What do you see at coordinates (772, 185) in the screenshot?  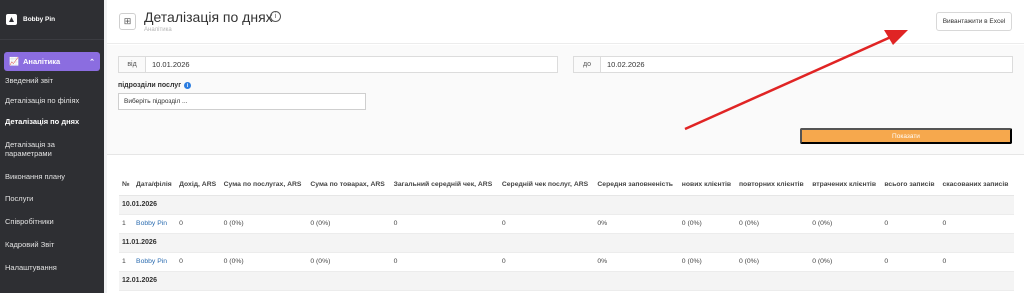 I see `column-header: повторних клієнтів` at bounding box center [772, 185].